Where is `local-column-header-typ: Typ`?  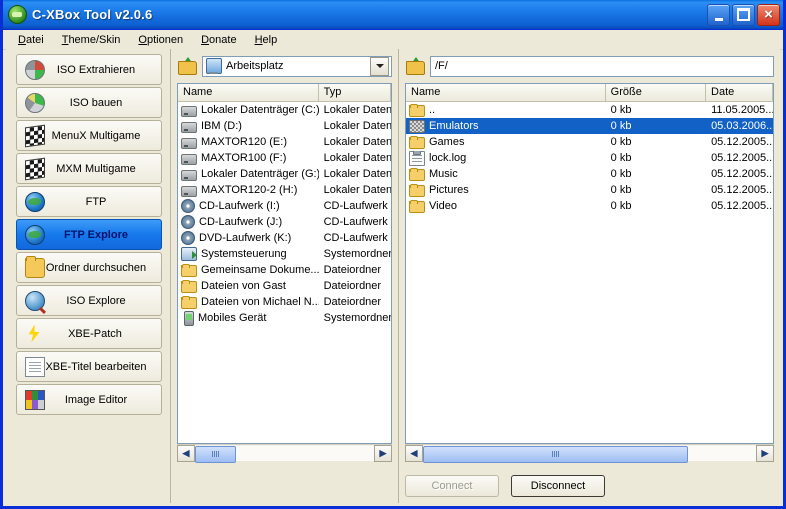
local-column-header-typ: Typ is located at coordinates (354, 92).